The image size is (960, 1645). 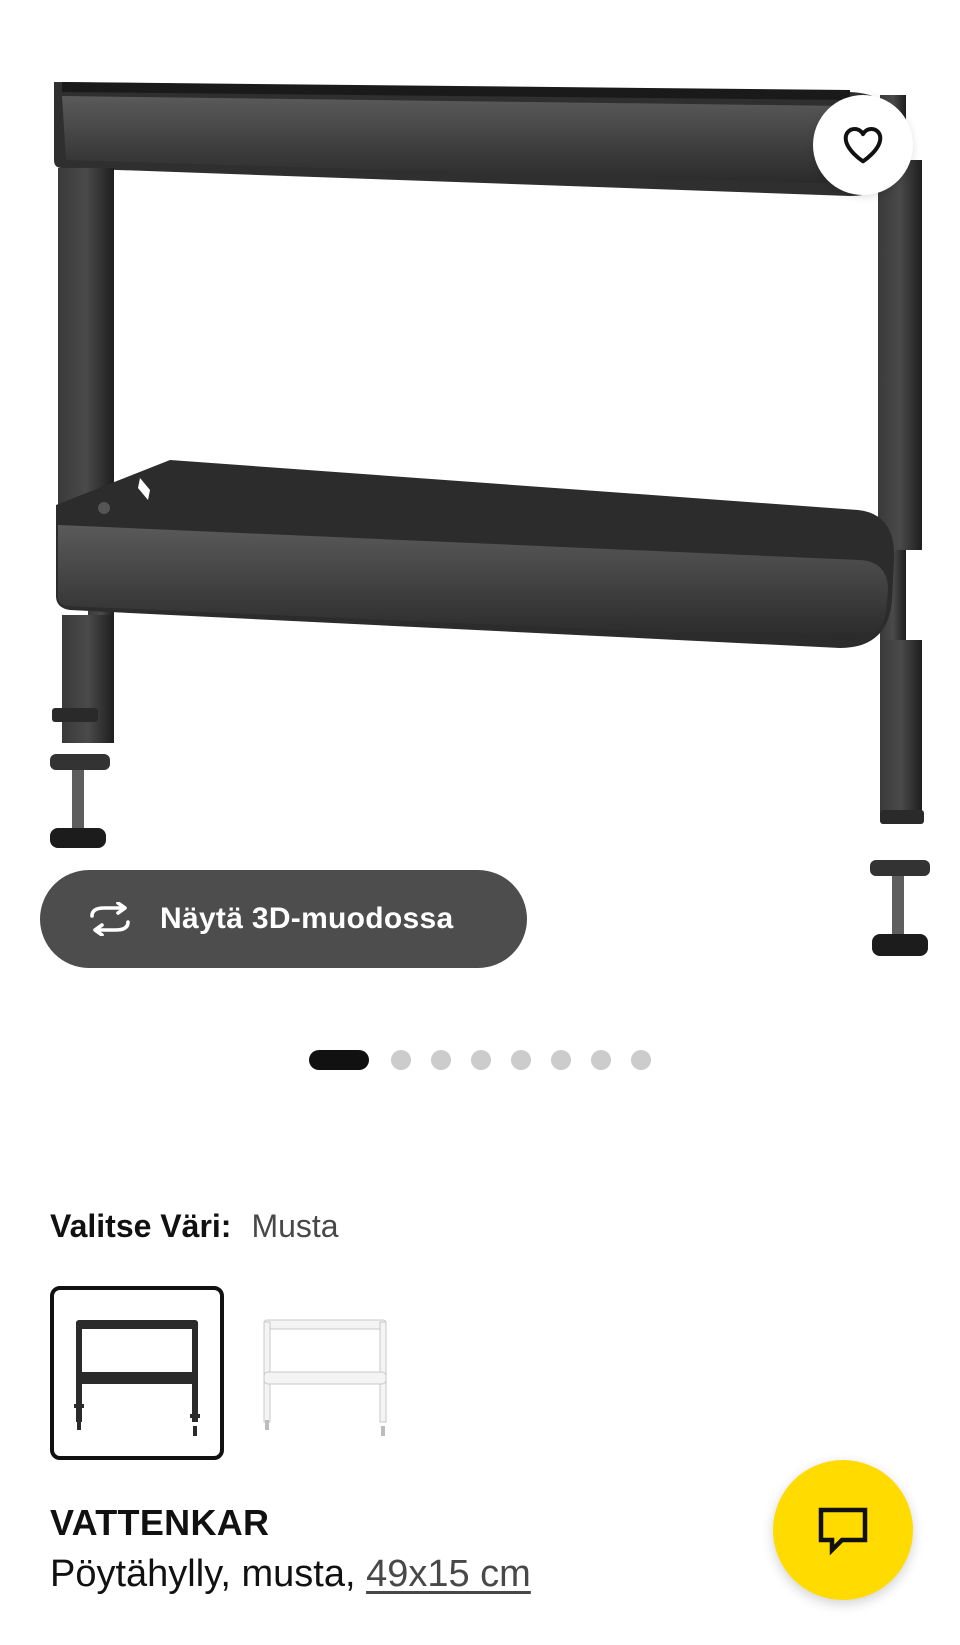 I want to click on product-description: Pöytähylly, musta, 49x15 cm, so click(x=290, y=1574).